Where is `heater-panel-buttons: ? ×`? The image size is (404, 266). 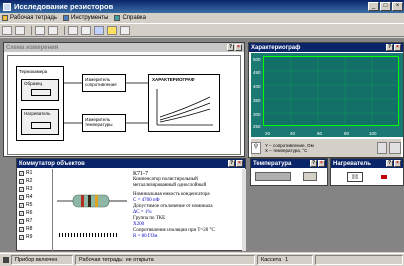 heater-panel-buttons: ? × is located at coordinates (393, 163).